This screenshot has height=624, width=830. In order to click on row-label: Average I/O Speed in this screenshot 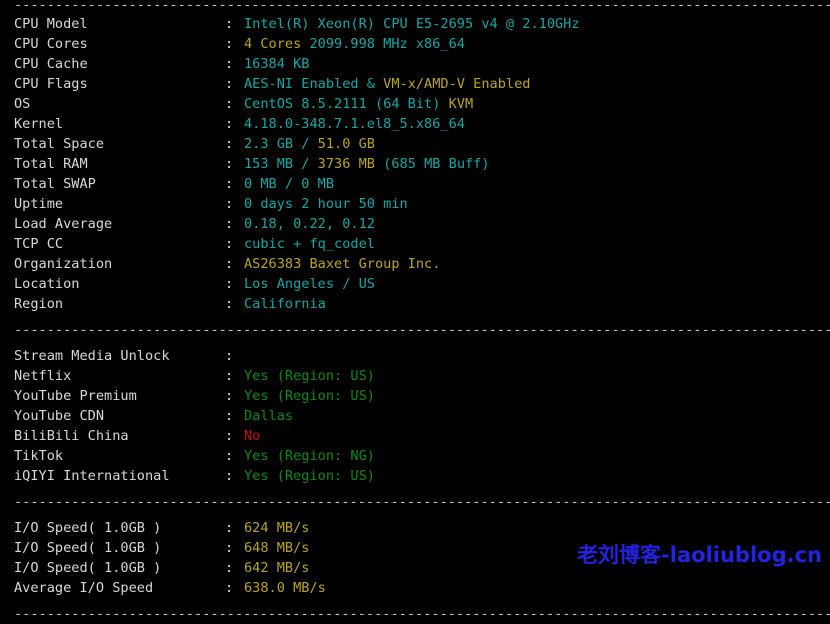, I will do `click(84, 588)`.